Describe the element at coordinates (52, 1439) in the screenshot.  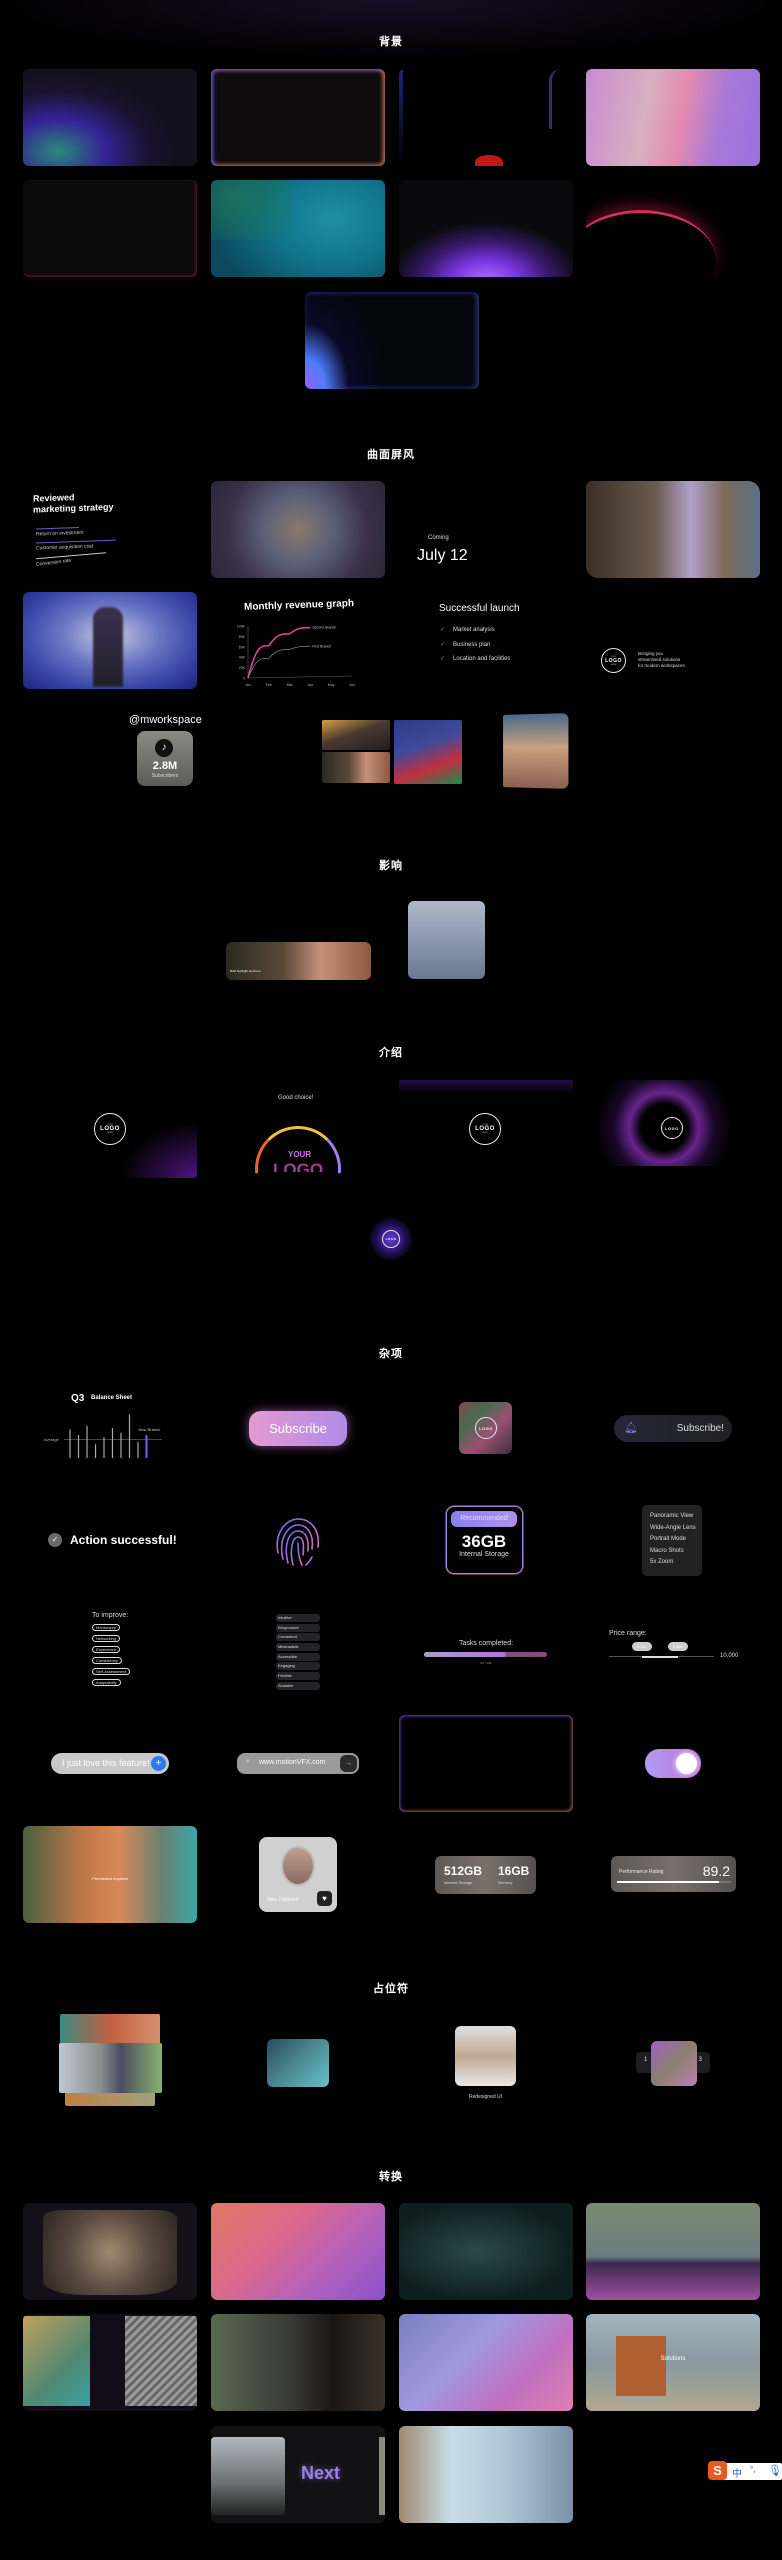
I see `average-label: Average` at that location.